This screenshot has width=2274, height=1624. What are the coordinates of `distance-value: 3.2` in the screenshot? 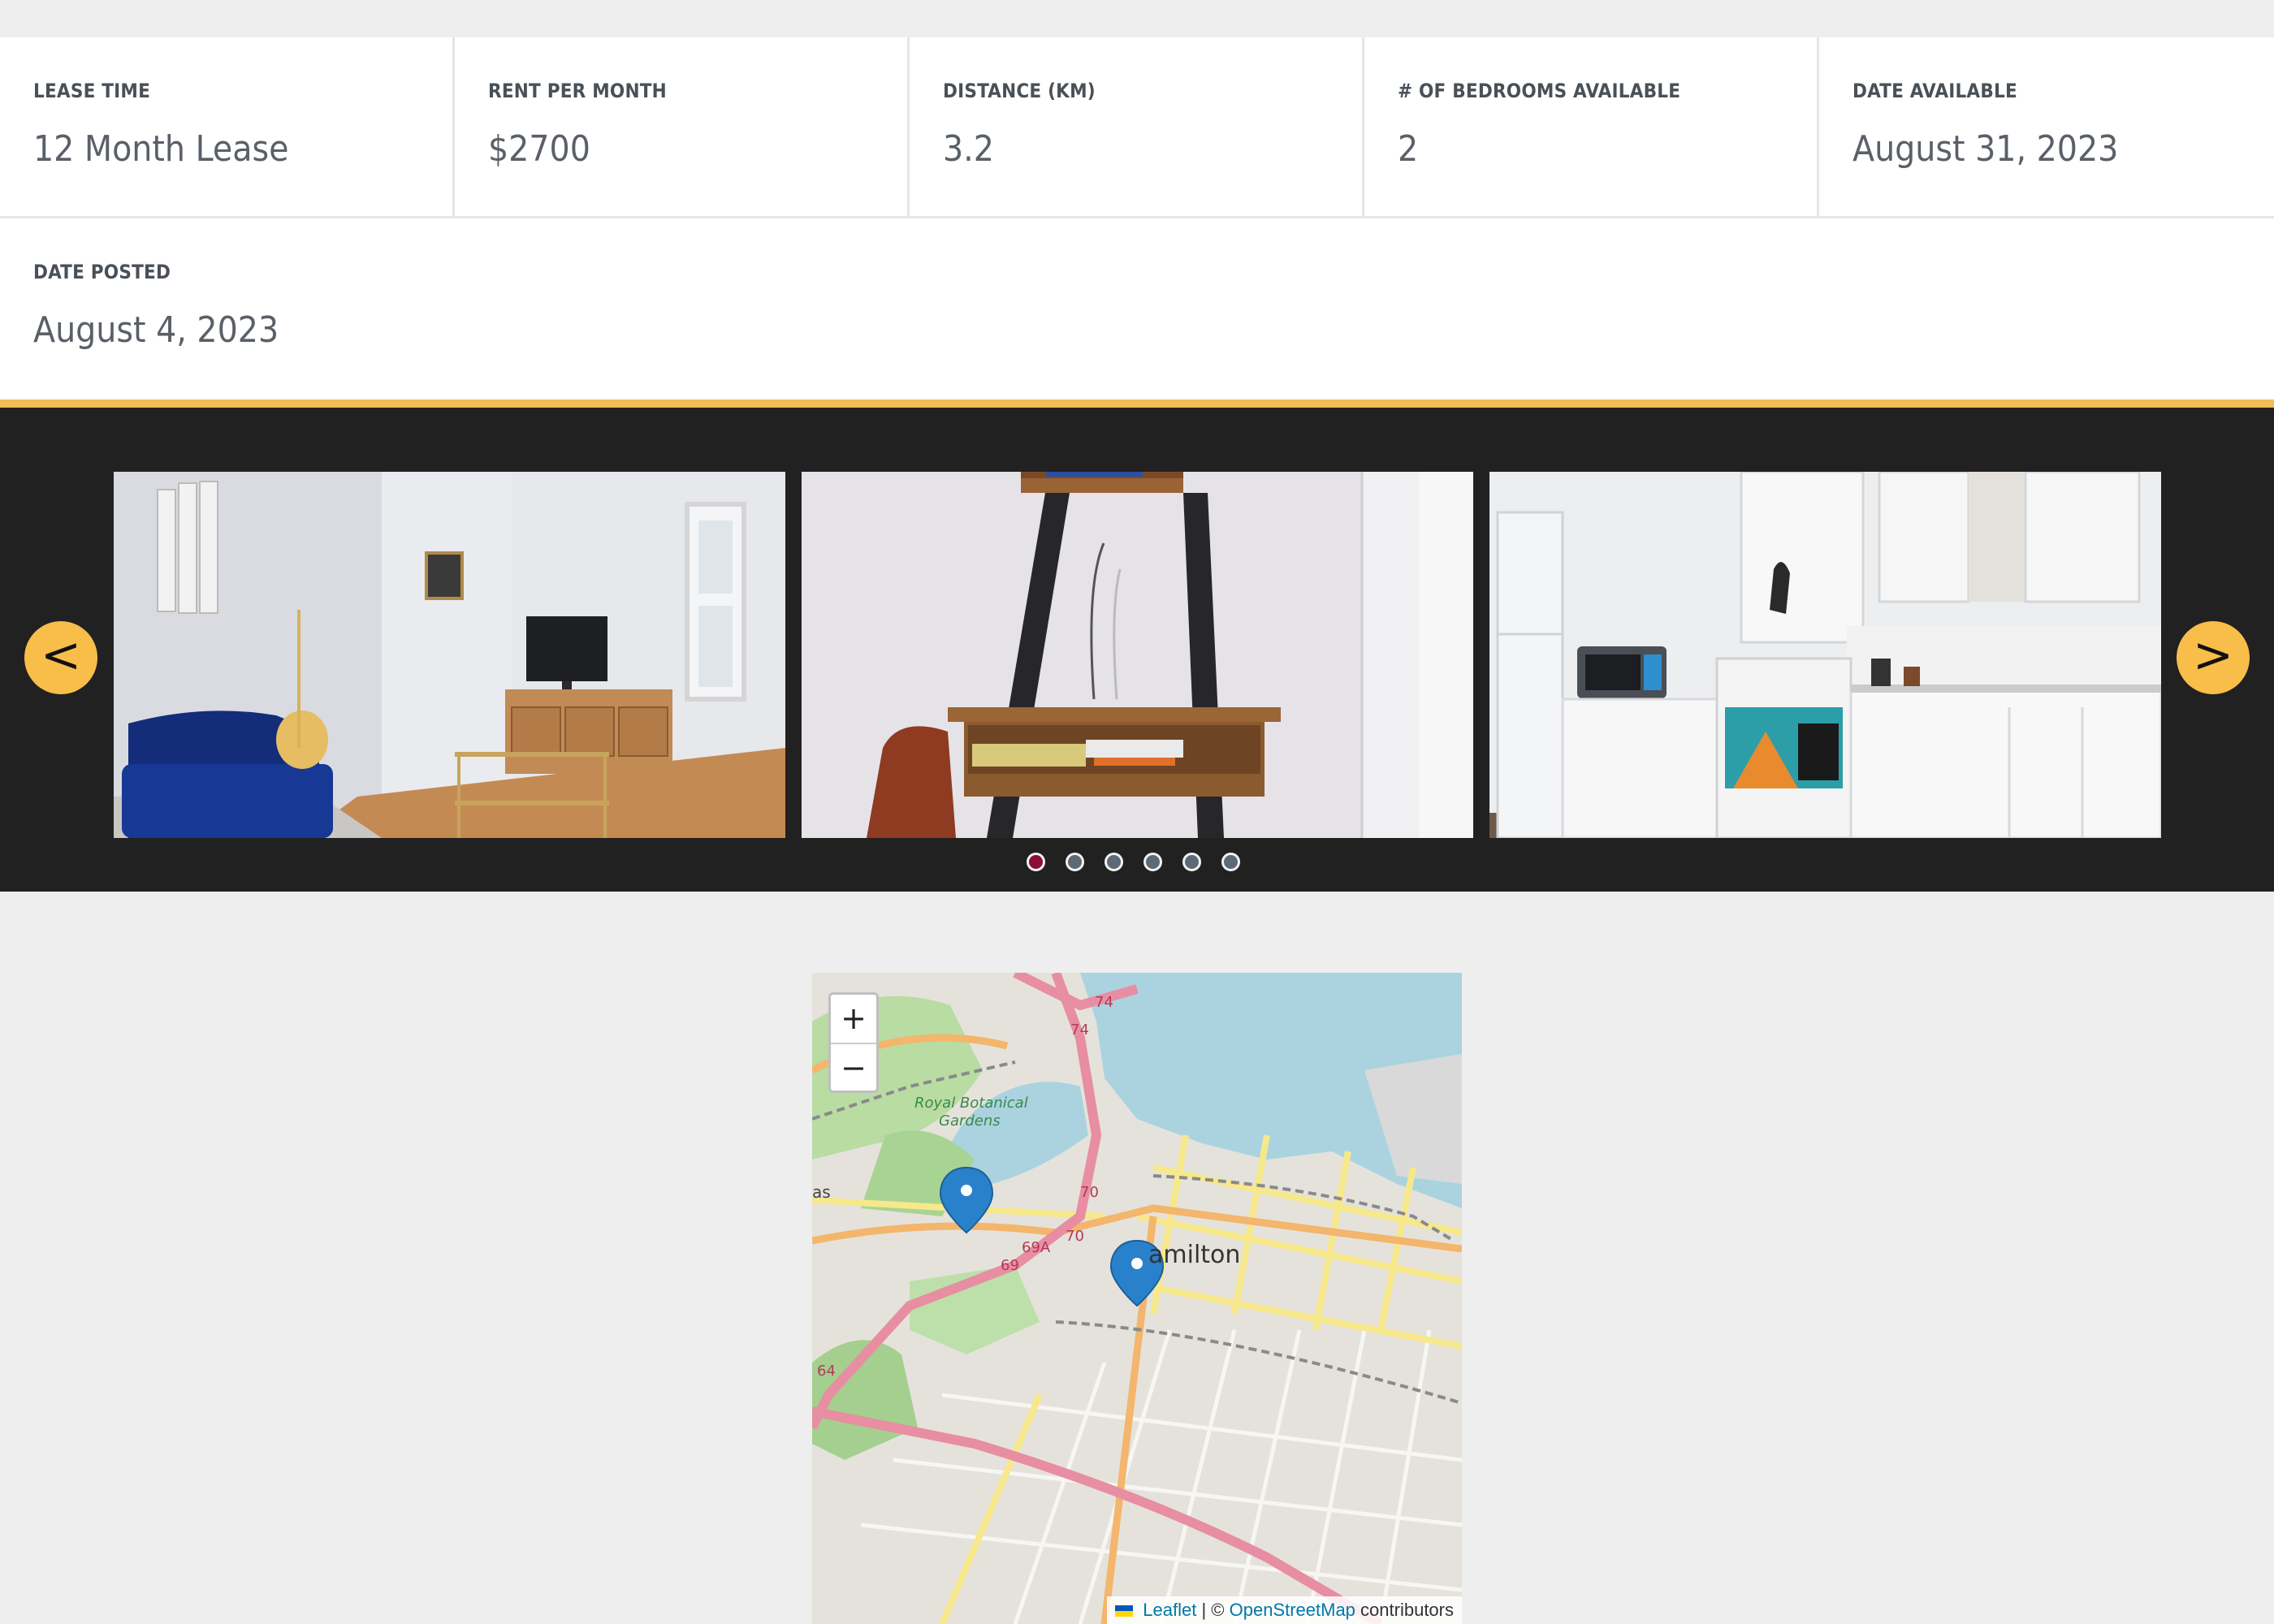 It's located at (968, 149).